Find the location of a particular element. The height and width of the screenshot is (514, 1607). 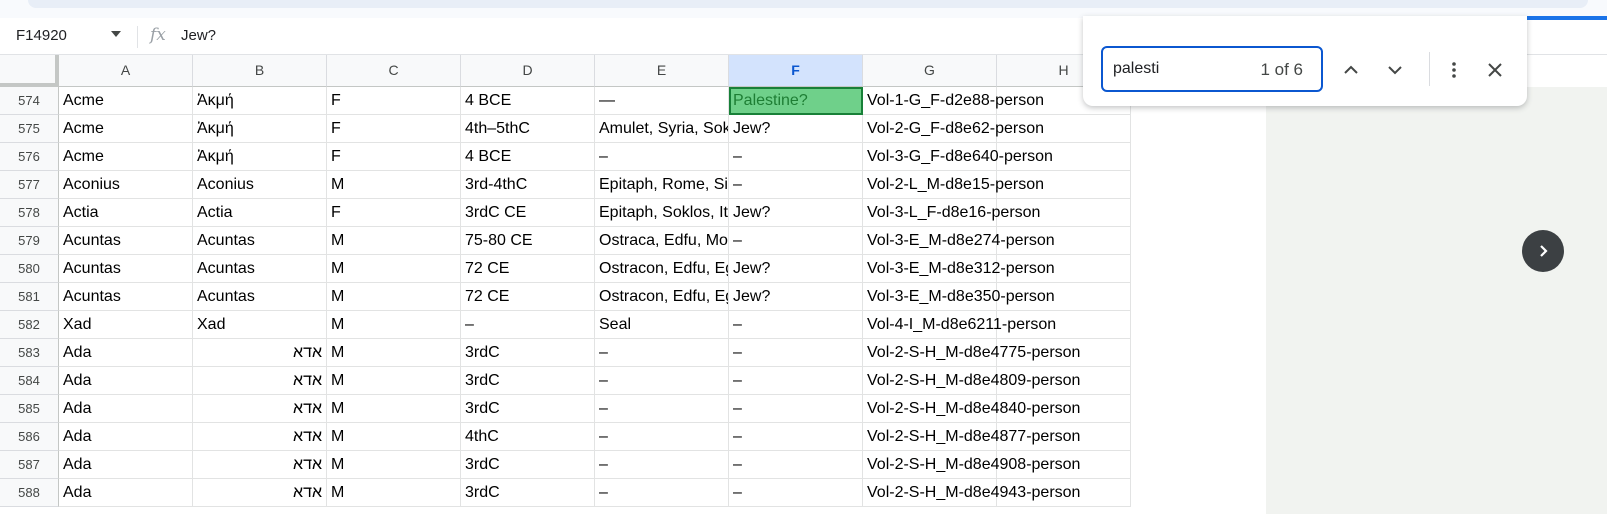

cell: Vol-3-L_F-d8e16-person is located at coordinates (951, 213).